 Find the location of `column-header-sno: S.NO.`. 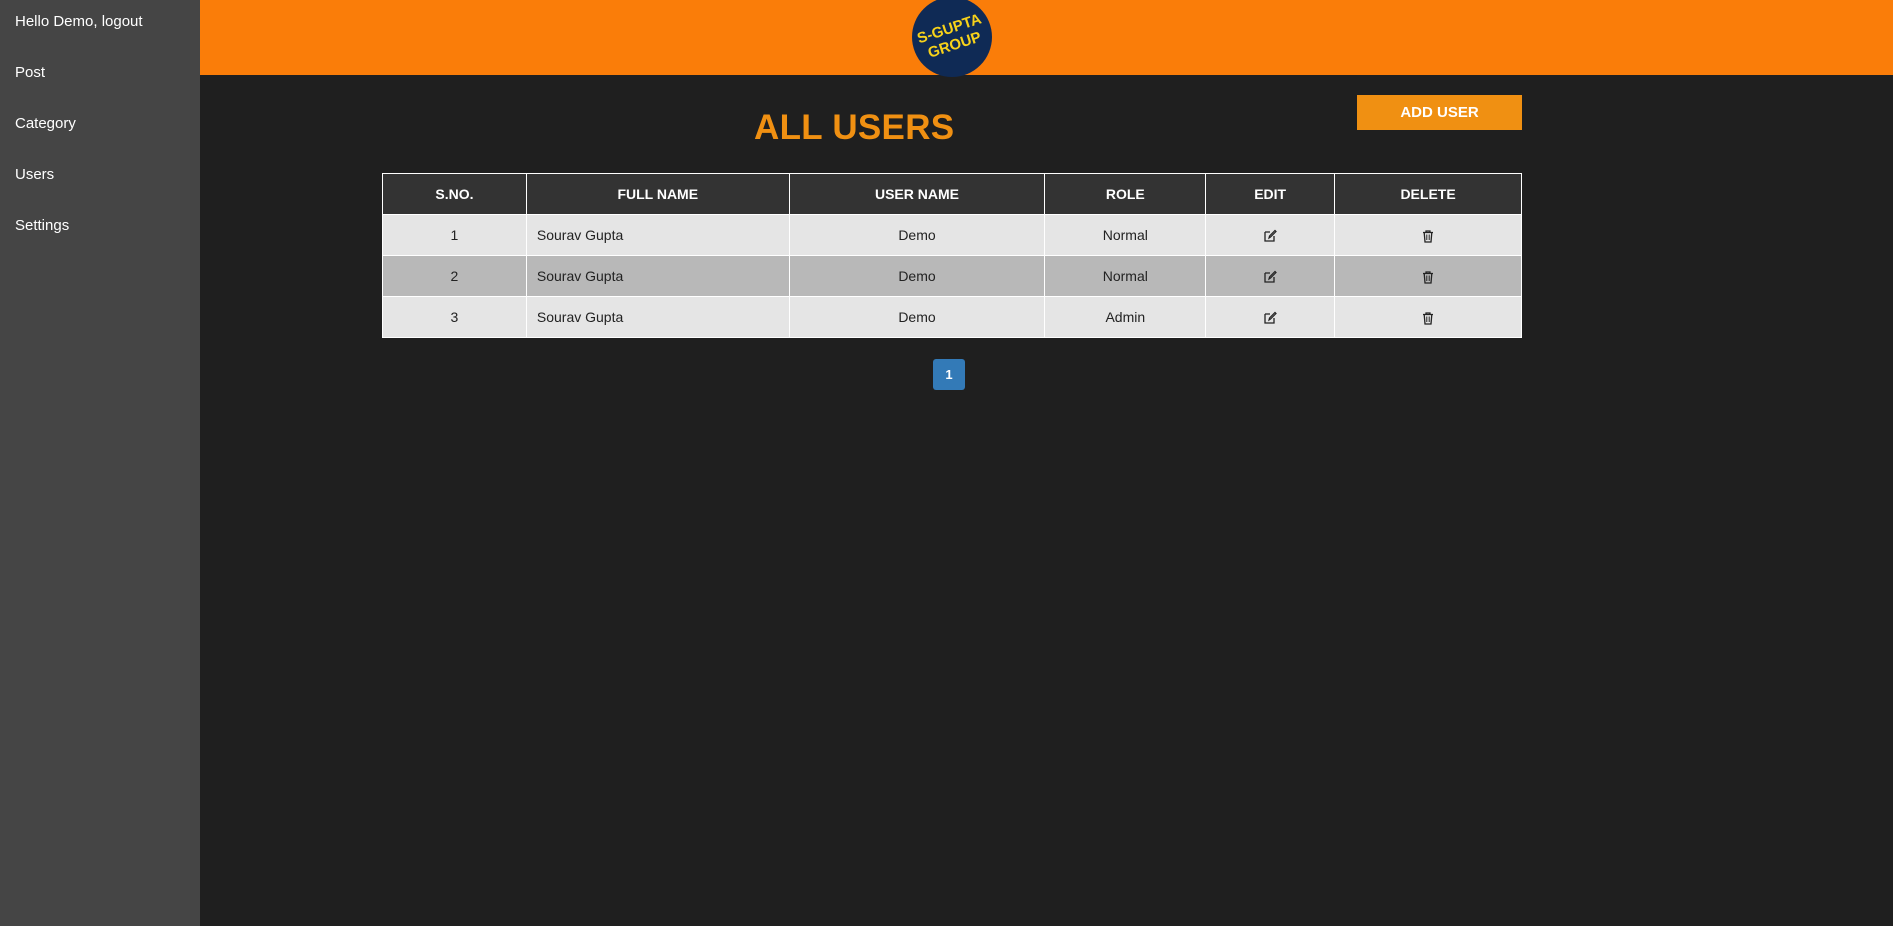

column-header-sno: S.NO. is located at coordinates (454, 194).